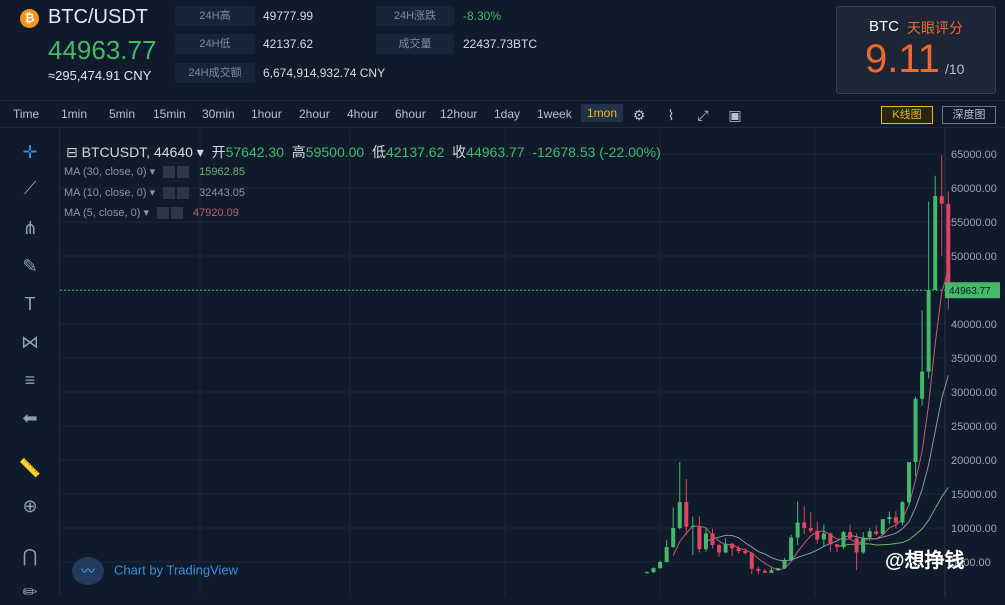 The height and width of the screenshot is (605, 1005). I want to click on interval-1mon: 1mon, so click(602, 113).